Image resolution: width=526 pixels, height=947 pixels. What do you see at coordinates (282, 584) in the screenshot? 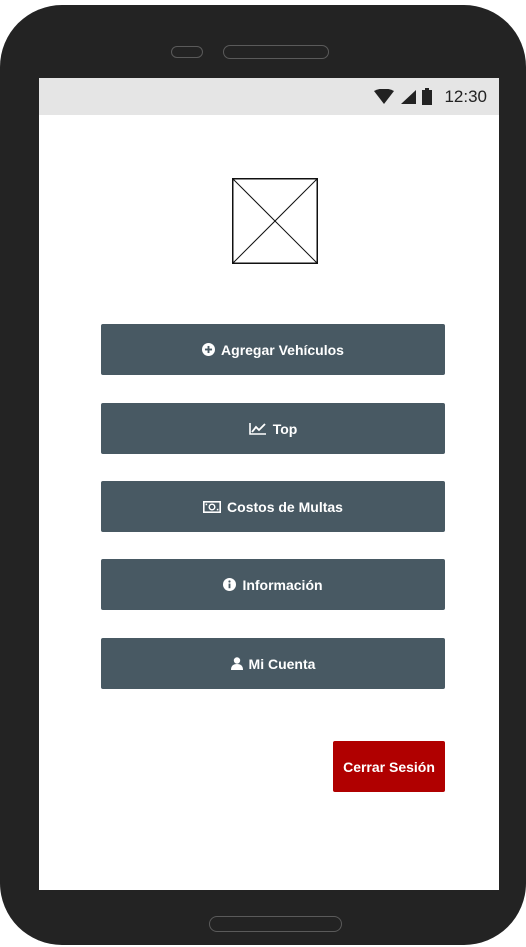
I see `informacion-label: Información` at bounding box center [282, 584].